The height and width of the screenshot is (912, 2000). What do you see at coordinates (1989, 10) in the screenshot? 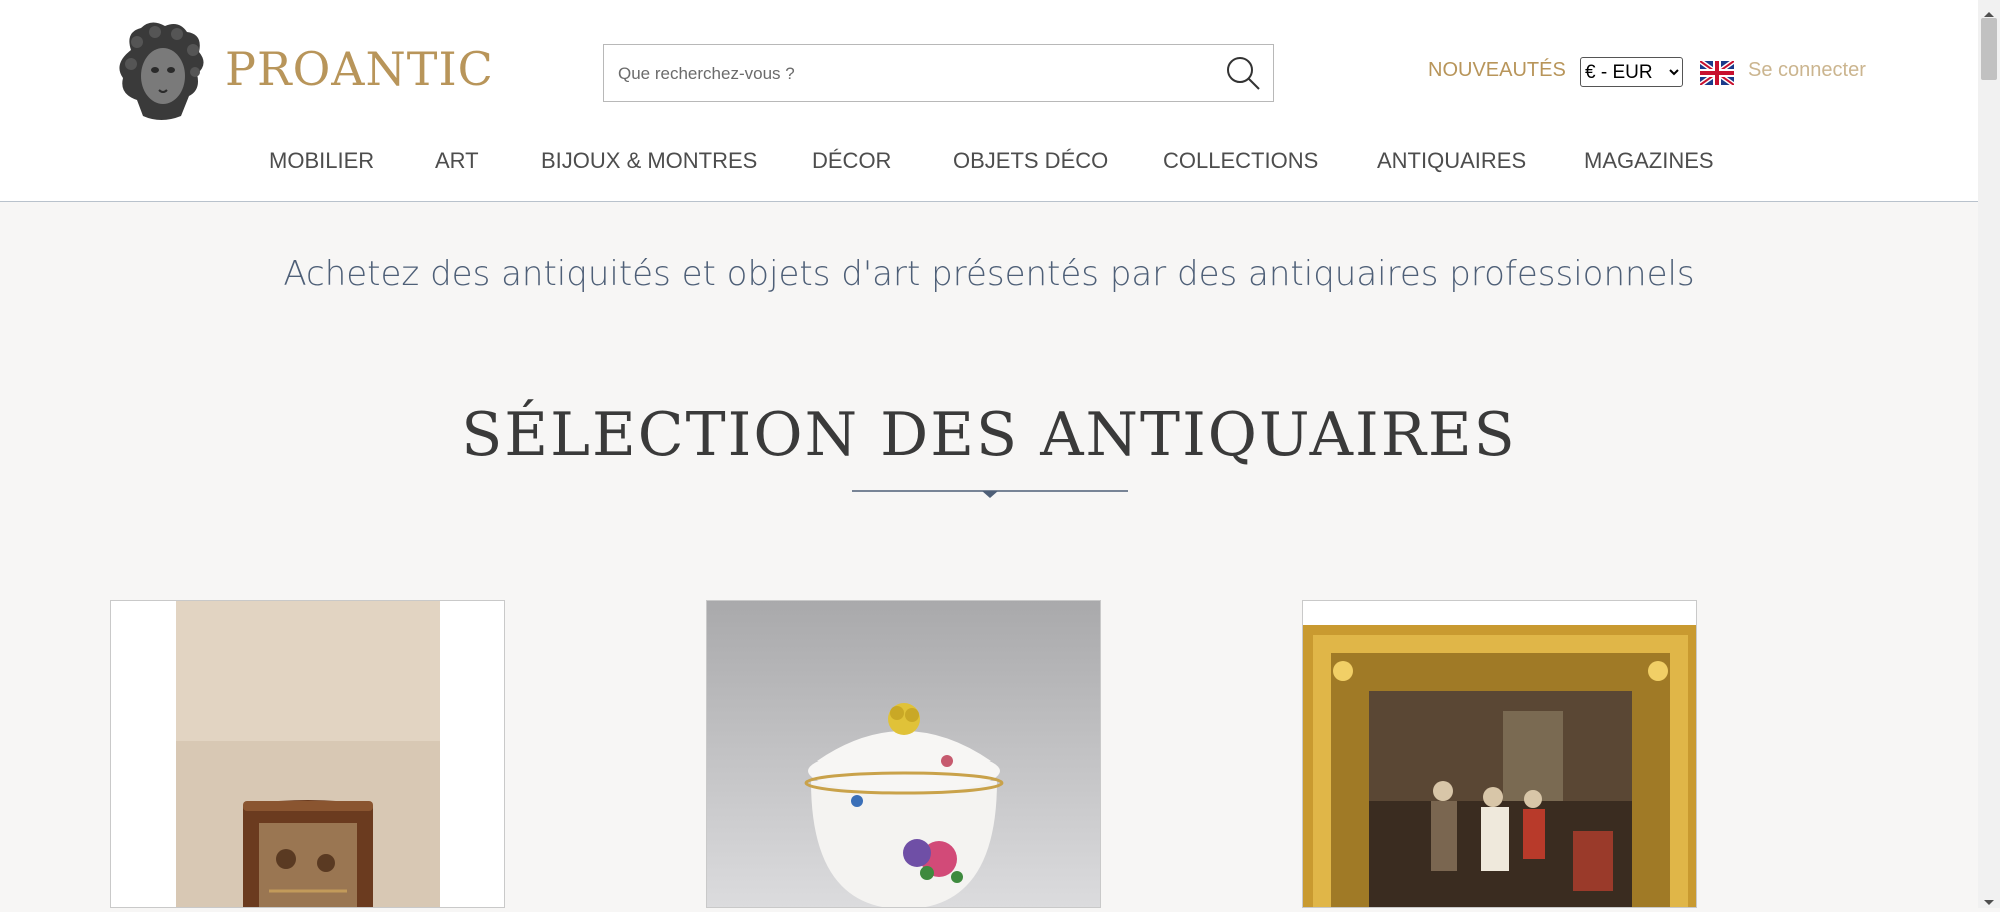
I see `scroll-up-arrow-icon` at bounding box center [1989, 10].